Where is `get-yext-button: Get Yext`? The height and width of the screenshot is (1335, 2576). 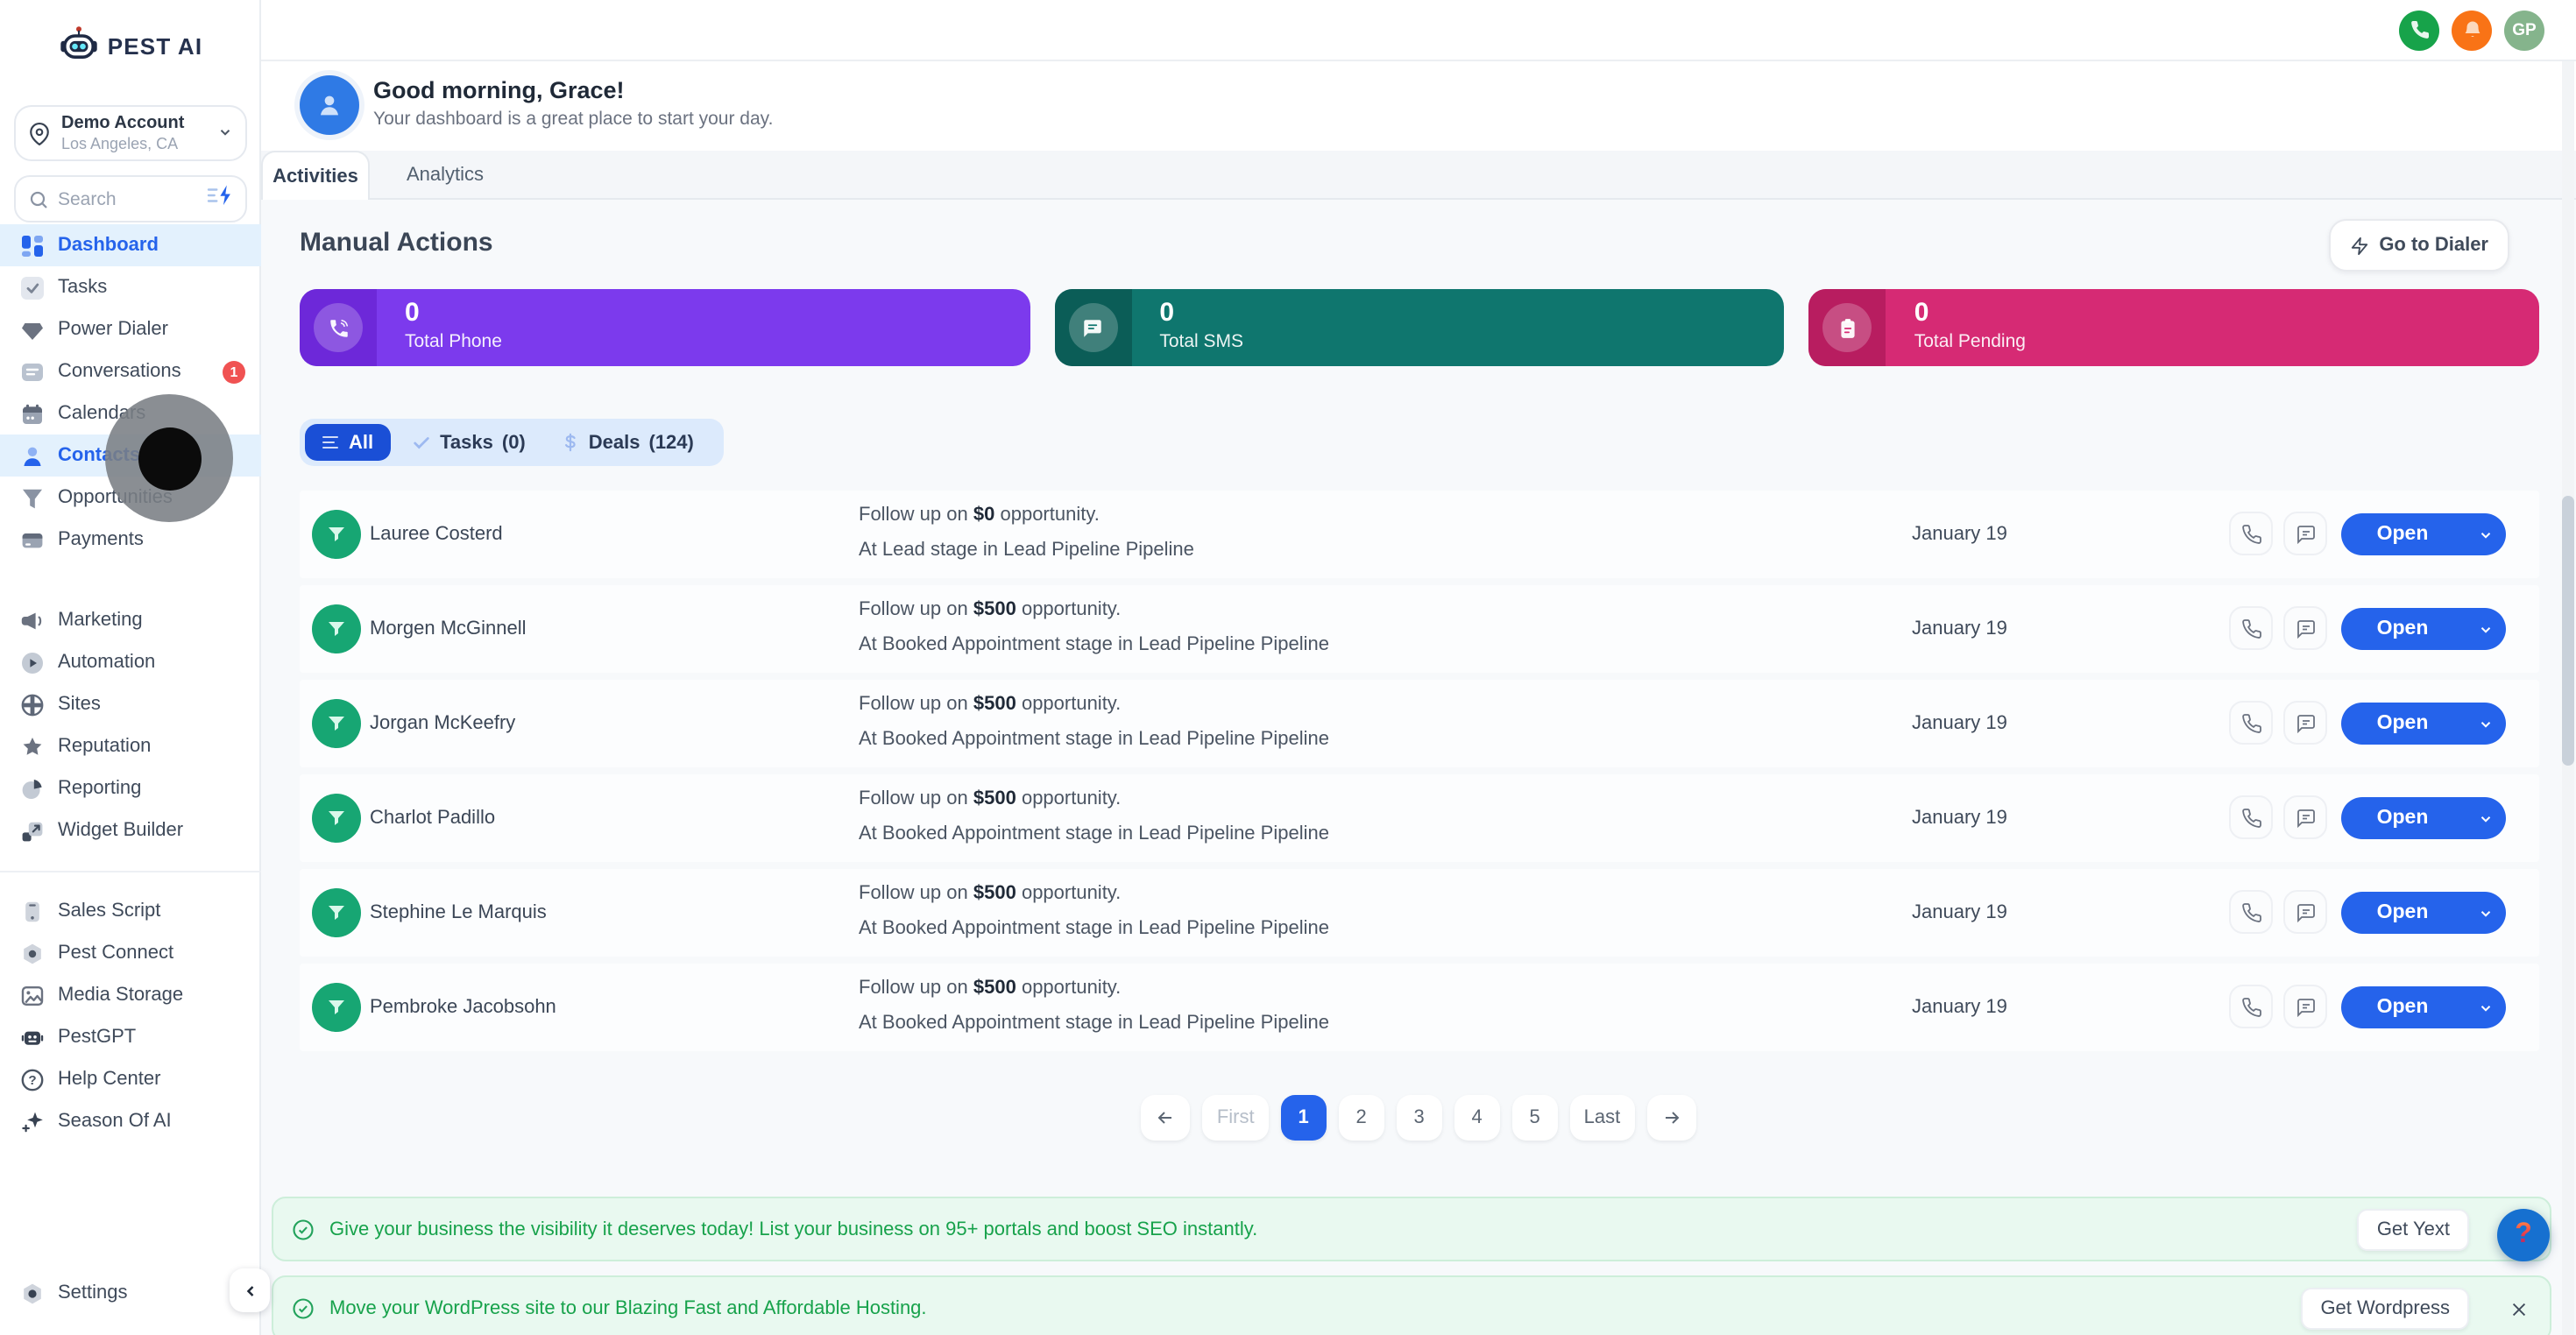
get-yext-button: Get Yext is located at coordinates (2413, 1229).